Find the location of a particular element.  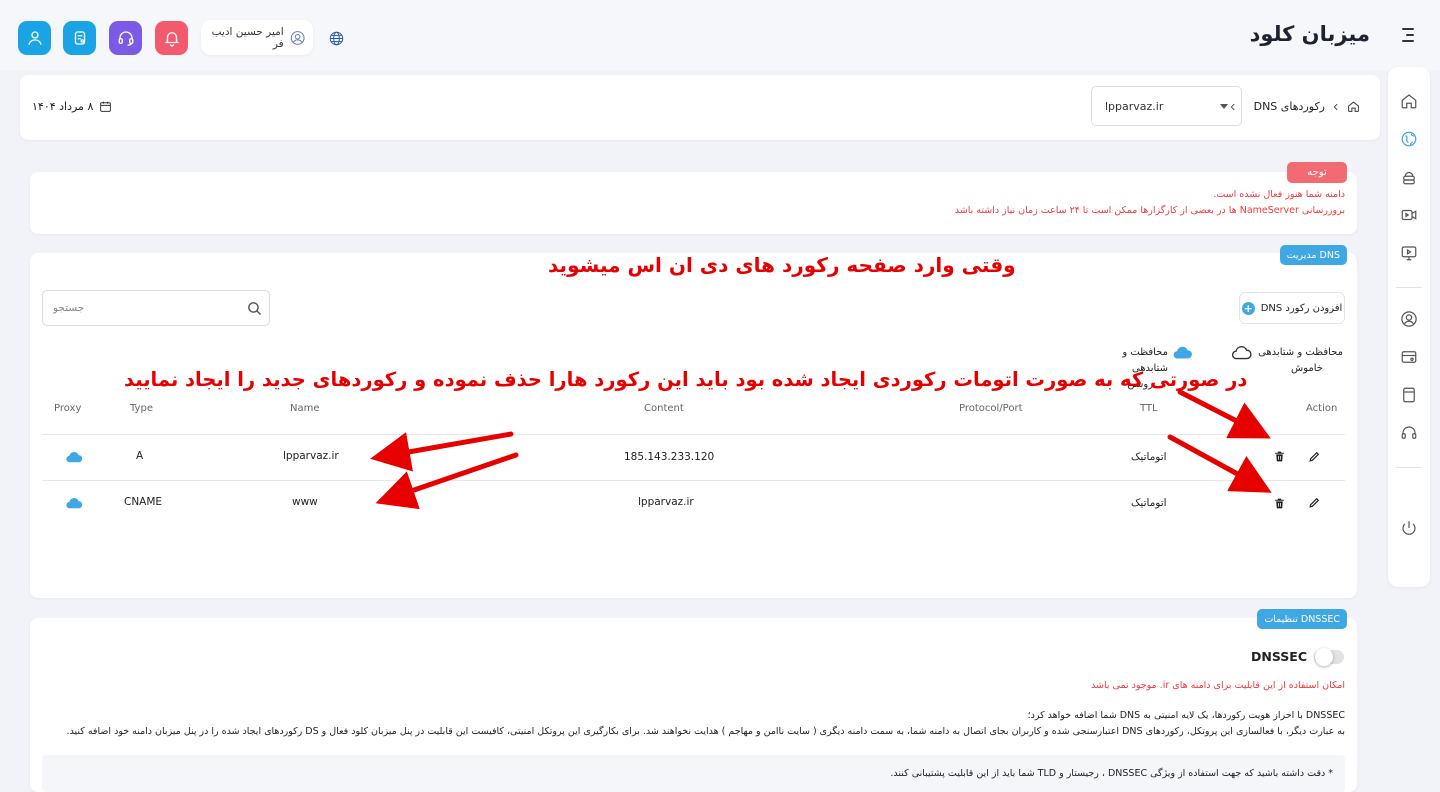

col-action: Action is located at coordinates (1322, 408).